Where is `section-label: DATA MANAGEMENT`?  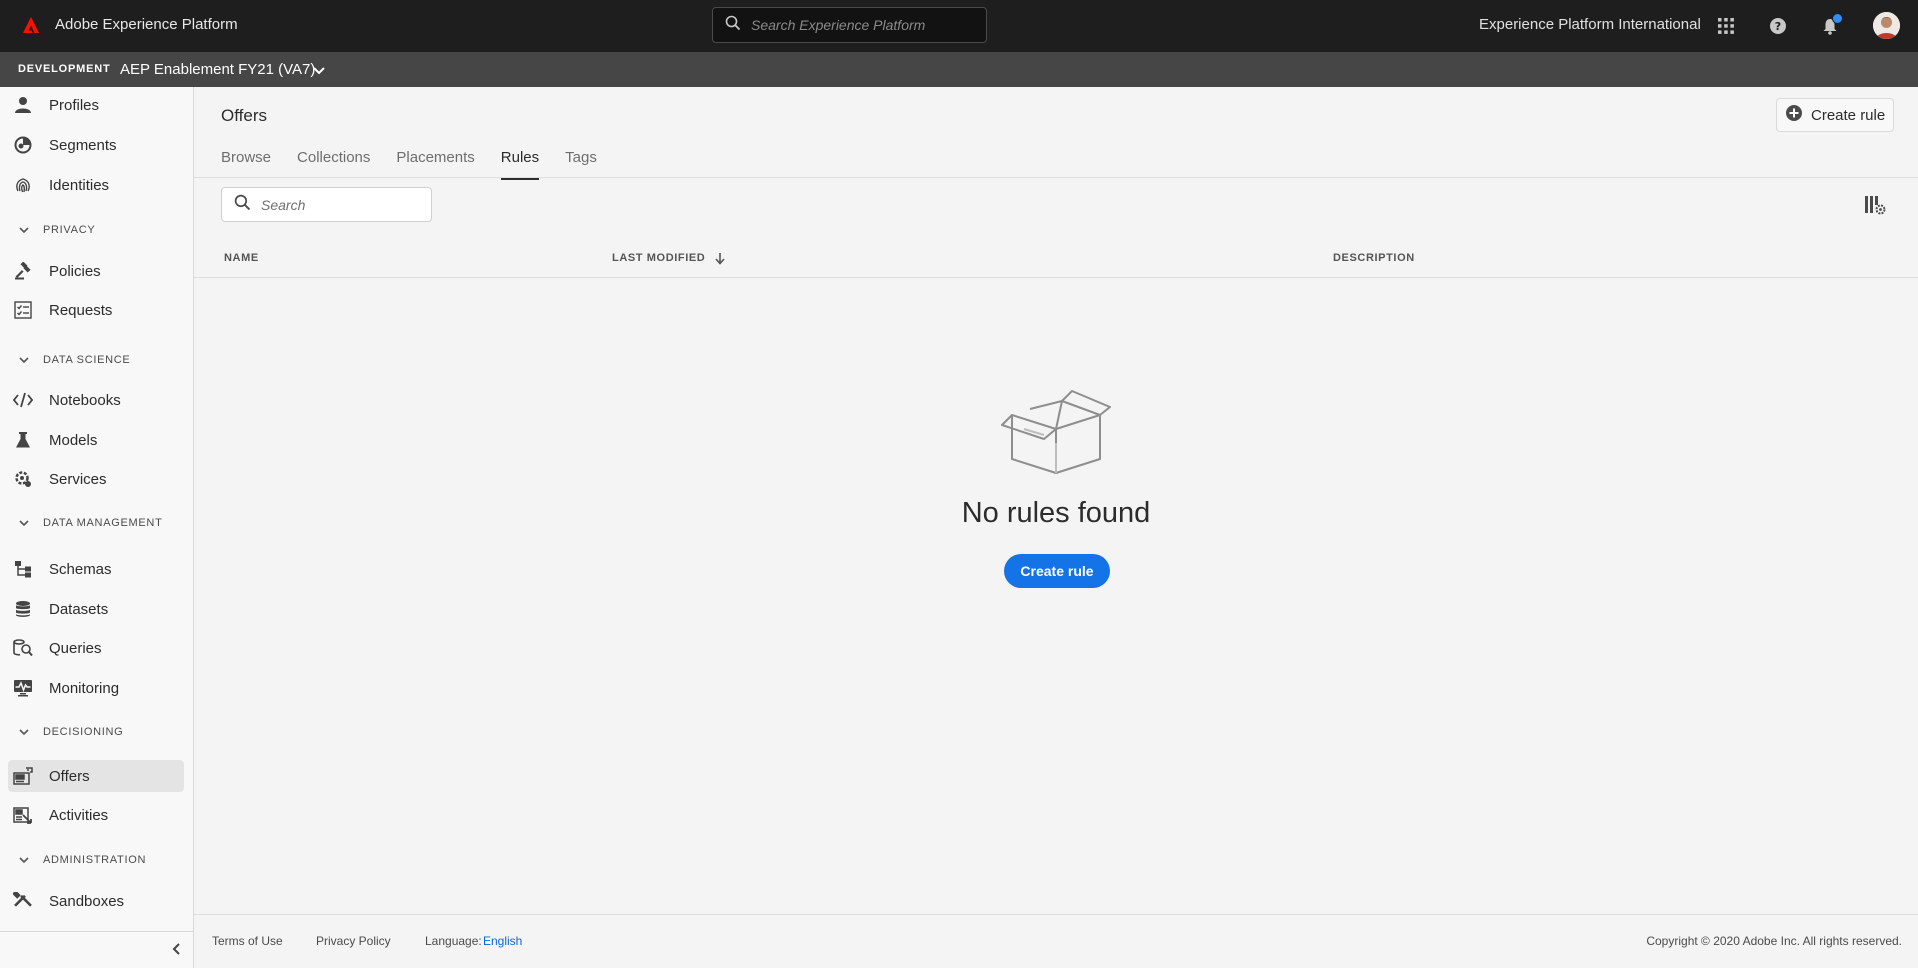
section-label: DATA MANAGEMENT is located at coordinates (103, 523).